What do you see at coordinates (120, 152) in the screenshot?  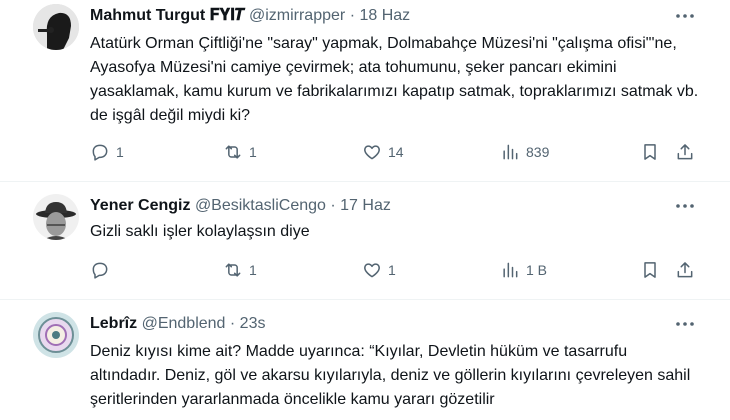 I see `reply-count: 1` at bounding box center [120, 152].